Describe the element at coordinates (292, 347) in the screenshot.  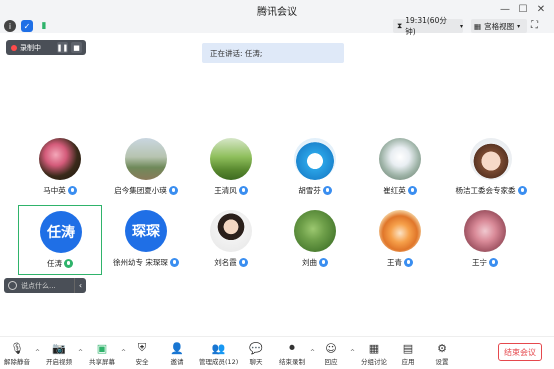
I see `record-stop-icon: ⏺` at that location.